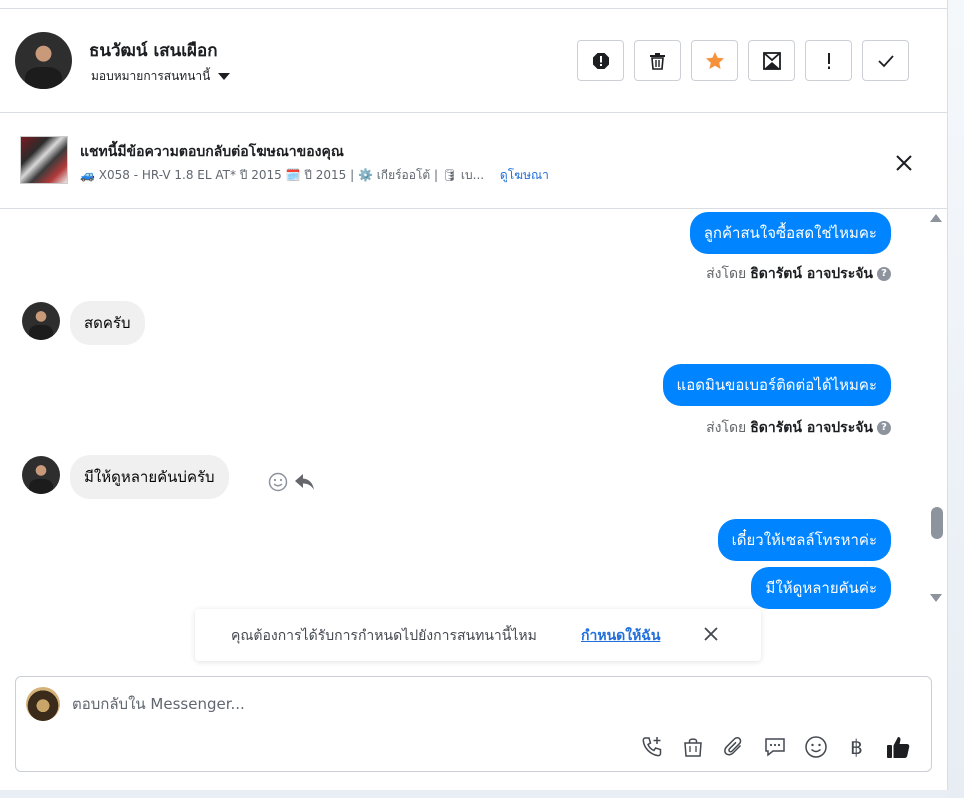 This screenshot has height=798, width=964. I want to click on baht-icon: ฿, so click(856, 746).